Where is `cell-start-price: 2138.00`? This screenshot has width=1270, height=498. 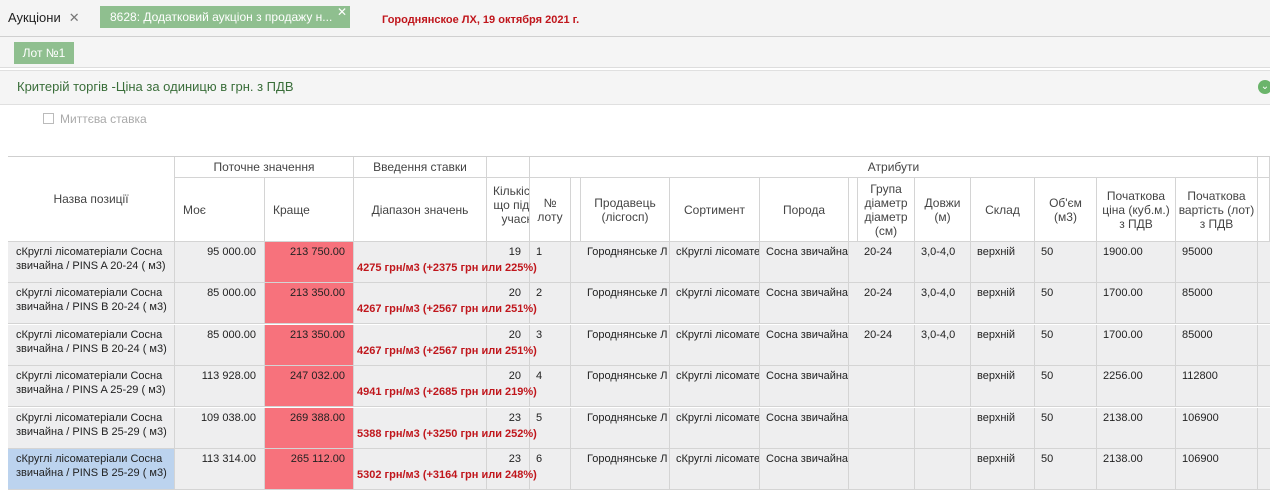
cell-start-price: 2138.00 is located at coordinates (1136, 469).